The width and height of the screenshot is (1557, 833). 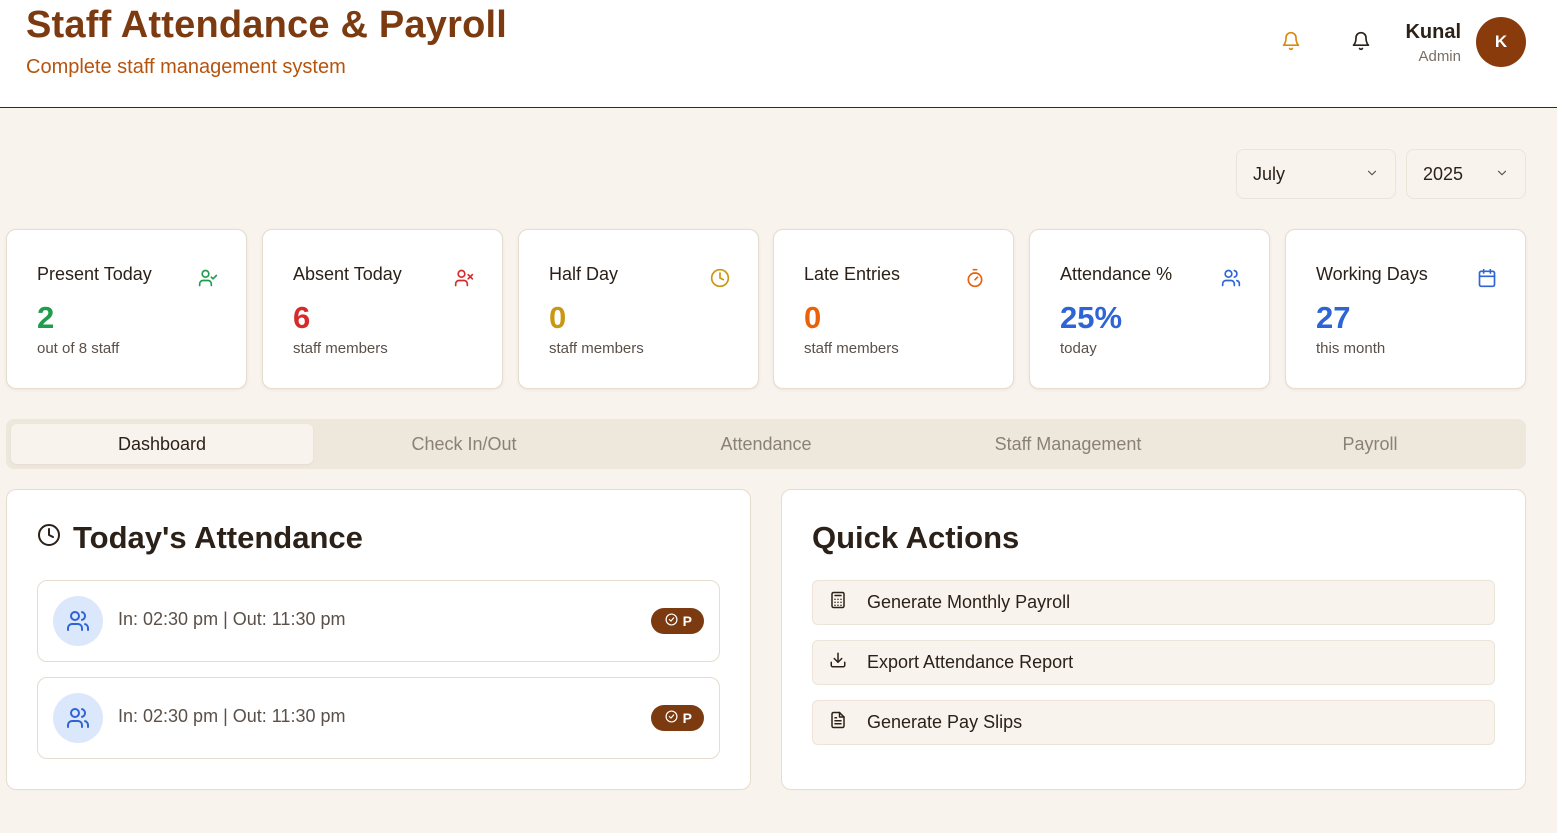 I want to click on download-icon, so click(x=838, y=662).